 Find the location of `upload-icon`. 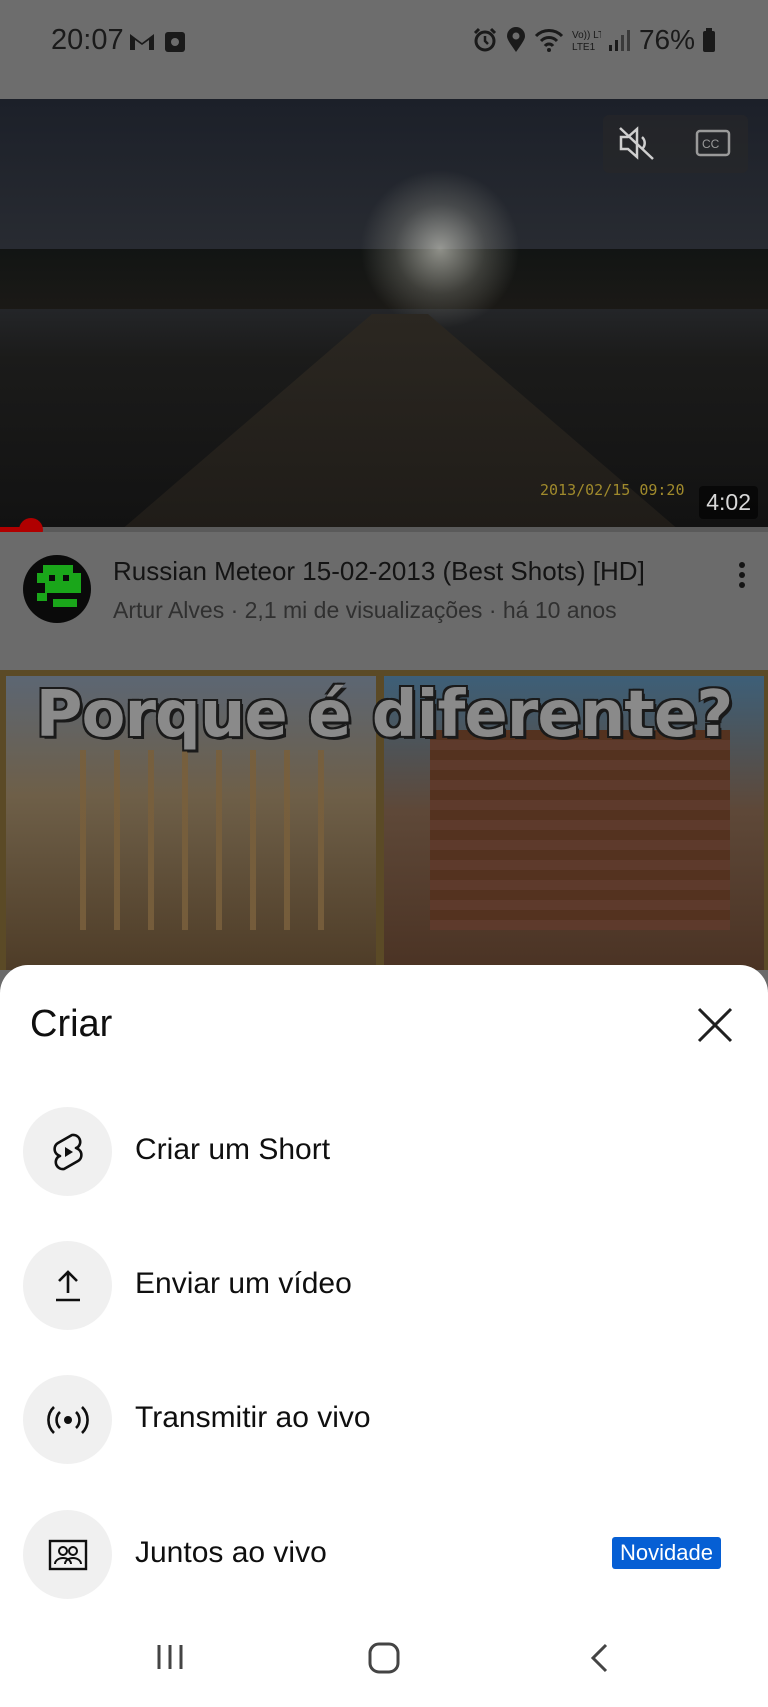

upload-icon is located at coordinates (67, 1285).